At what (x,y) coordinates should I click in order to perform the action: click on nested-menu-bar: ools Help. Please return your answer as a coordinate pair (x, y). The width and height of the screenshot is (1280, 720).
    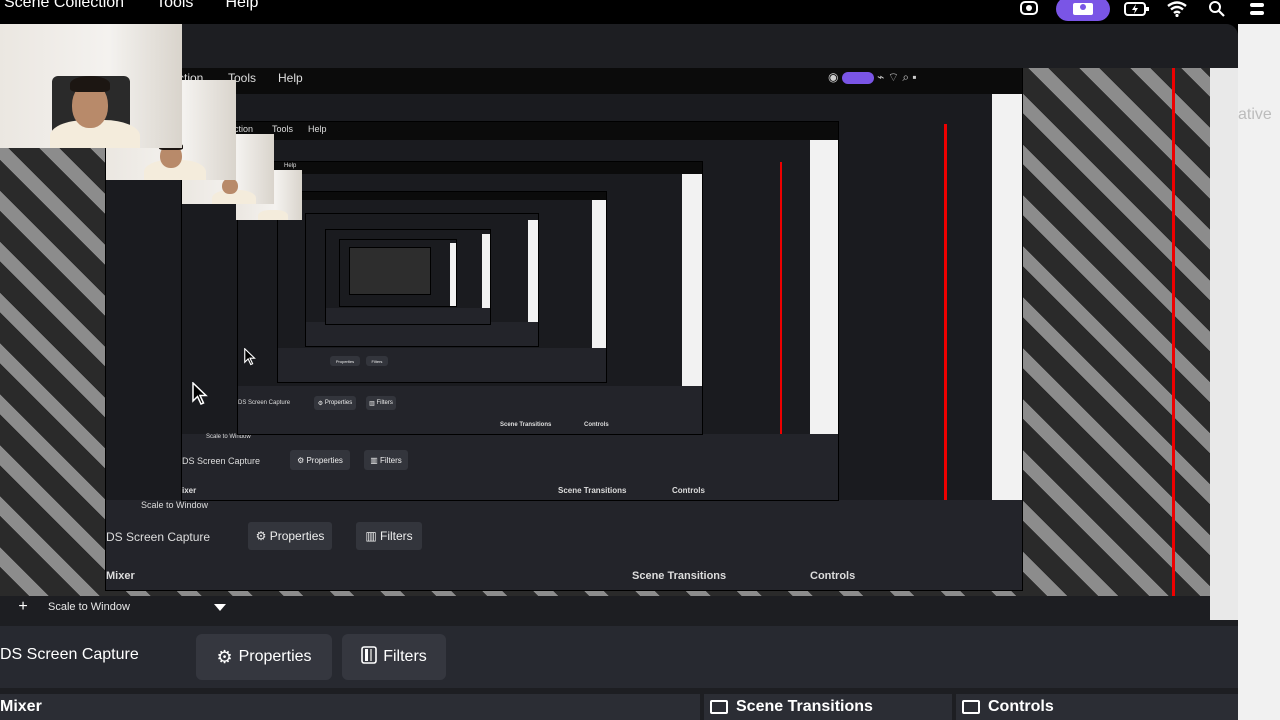
    Looking at the image, I should click on (470, 168).